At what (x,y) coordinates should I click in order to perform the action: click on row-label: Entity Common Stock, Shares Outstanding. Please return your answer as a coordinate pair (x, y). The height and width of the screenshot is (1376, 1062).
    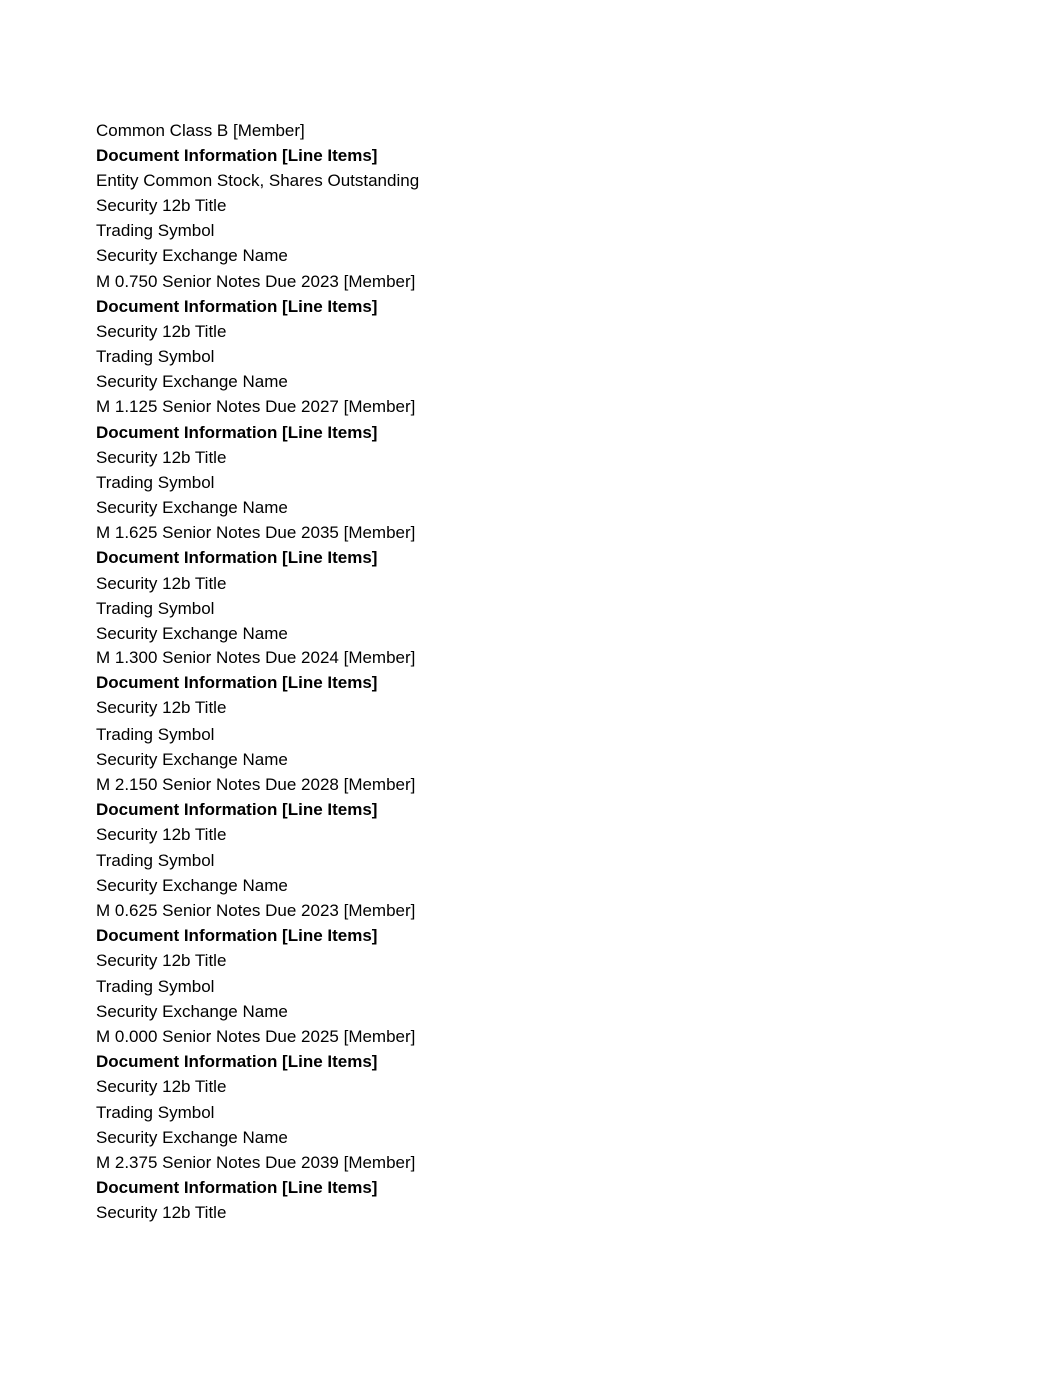
    Looking at the image, I should click on (258, 180).